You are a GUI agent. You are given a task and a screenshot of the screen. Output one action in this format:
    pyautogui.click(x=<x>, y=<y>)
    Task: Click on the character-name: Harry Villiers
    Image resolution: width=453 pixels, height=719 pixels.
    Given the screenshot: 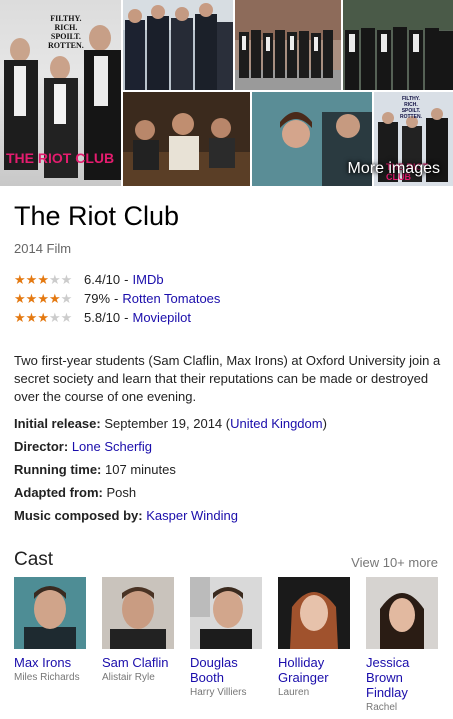 What is the action you would take?
    pyautogui.click(x=218, y=692)
    